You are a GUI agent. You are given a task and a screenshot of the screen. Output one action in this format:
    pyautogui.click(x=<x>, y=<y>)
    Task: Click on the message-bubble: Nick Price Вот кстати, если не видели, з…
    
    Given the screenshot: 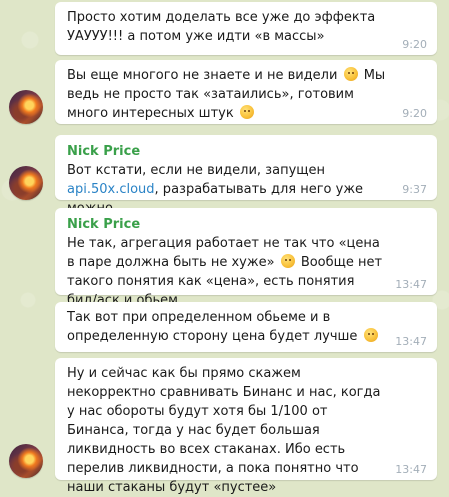 What is the action you would take?
    pyautogui.click(x=246, y=175)
    